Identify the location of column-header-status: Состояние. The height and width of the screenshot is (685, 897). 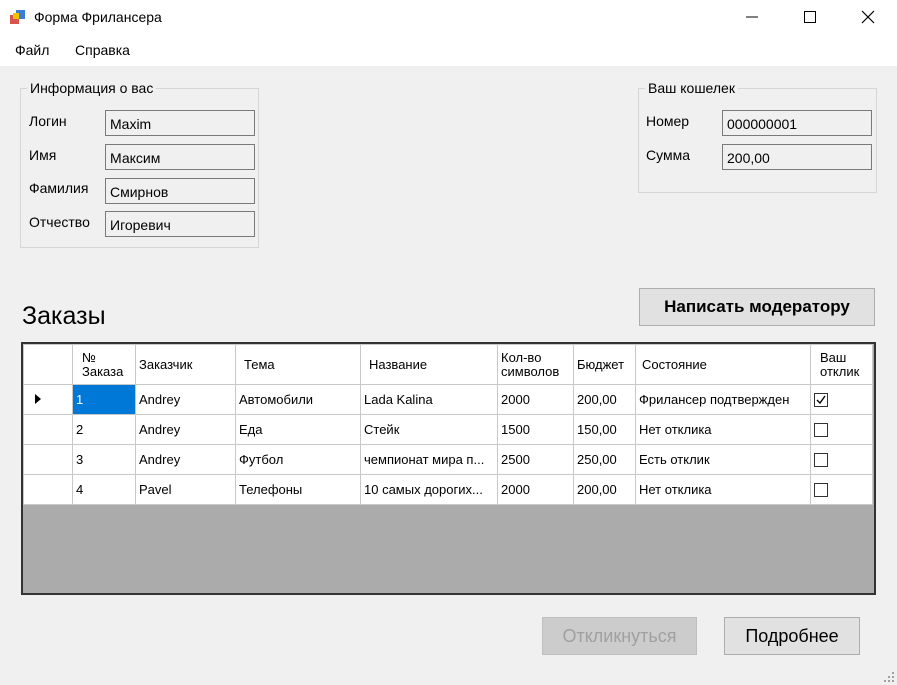
(723, 364).